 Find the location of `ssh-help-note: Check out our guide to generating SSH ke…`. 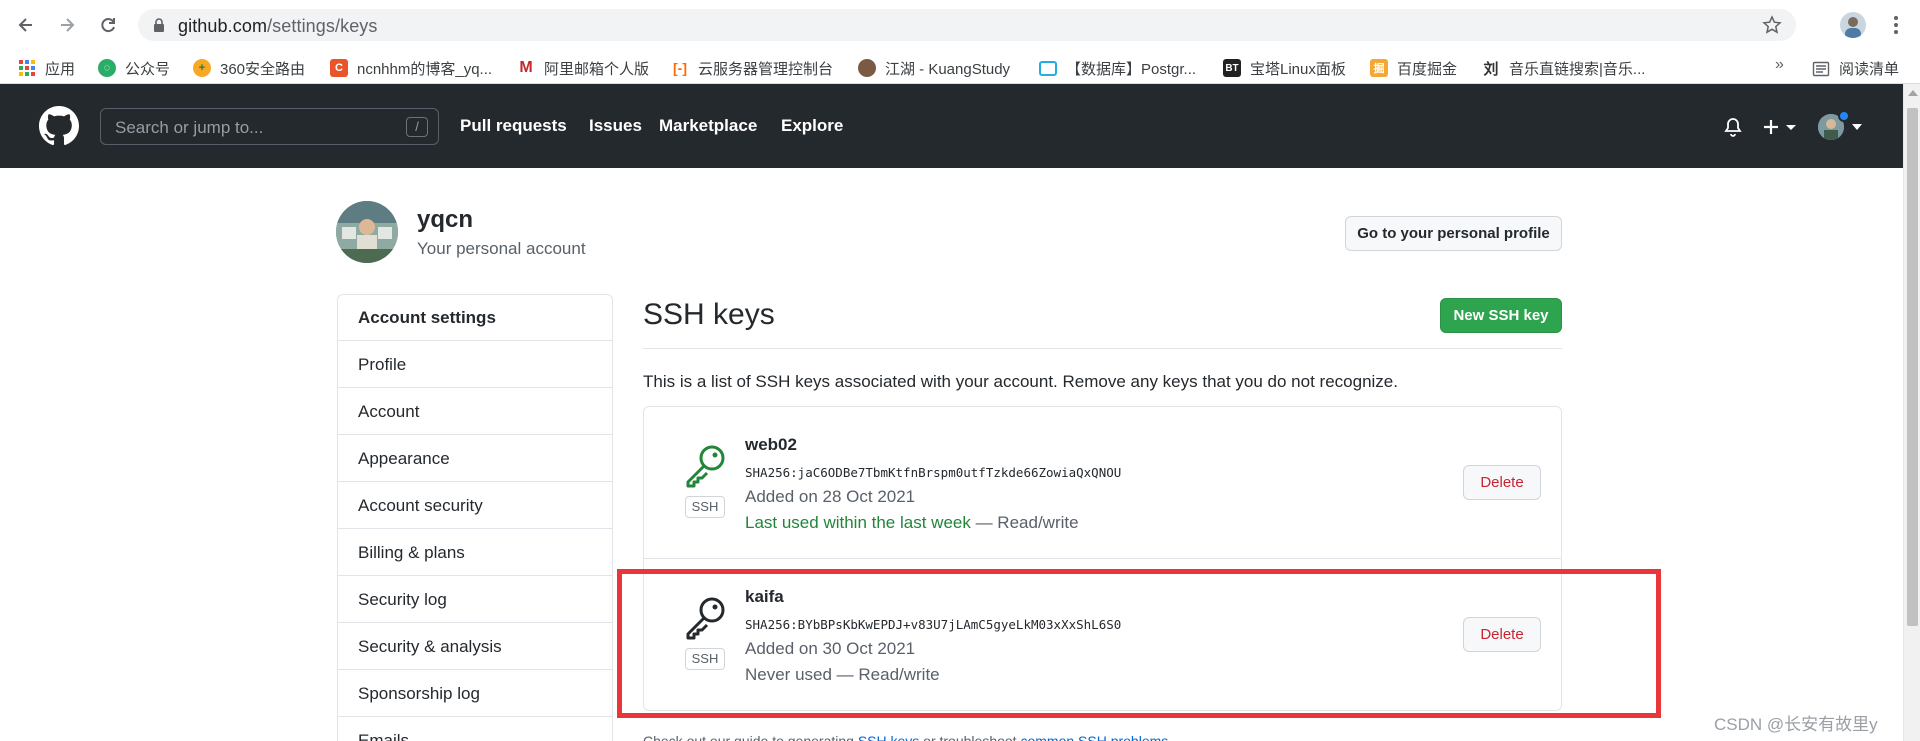

ssh-help-note: Check out our guide to generating SSH ke… is located at coordinates (907, 737).